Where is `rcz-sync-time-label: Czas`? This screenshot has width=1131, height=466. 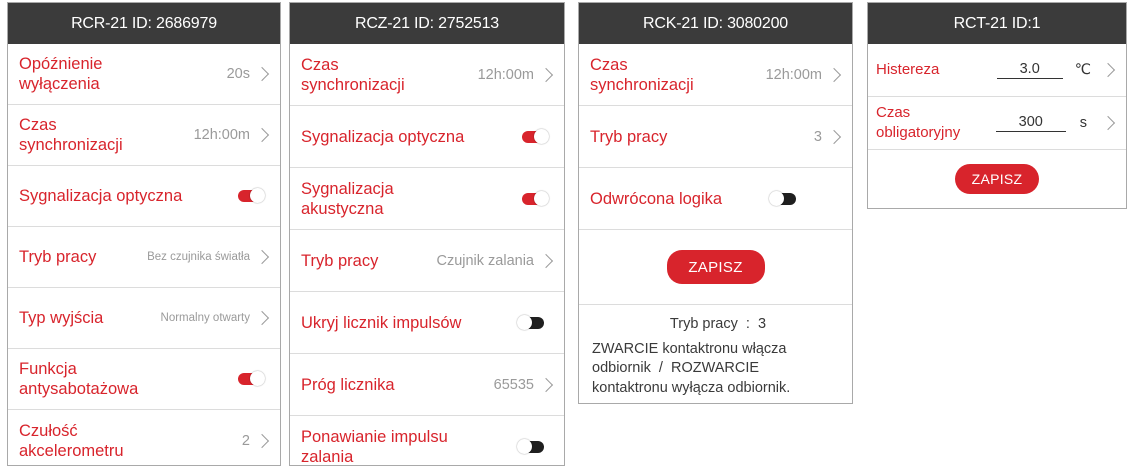 rcz-sync-time-label: Czas is located at coordinates (320, 64).